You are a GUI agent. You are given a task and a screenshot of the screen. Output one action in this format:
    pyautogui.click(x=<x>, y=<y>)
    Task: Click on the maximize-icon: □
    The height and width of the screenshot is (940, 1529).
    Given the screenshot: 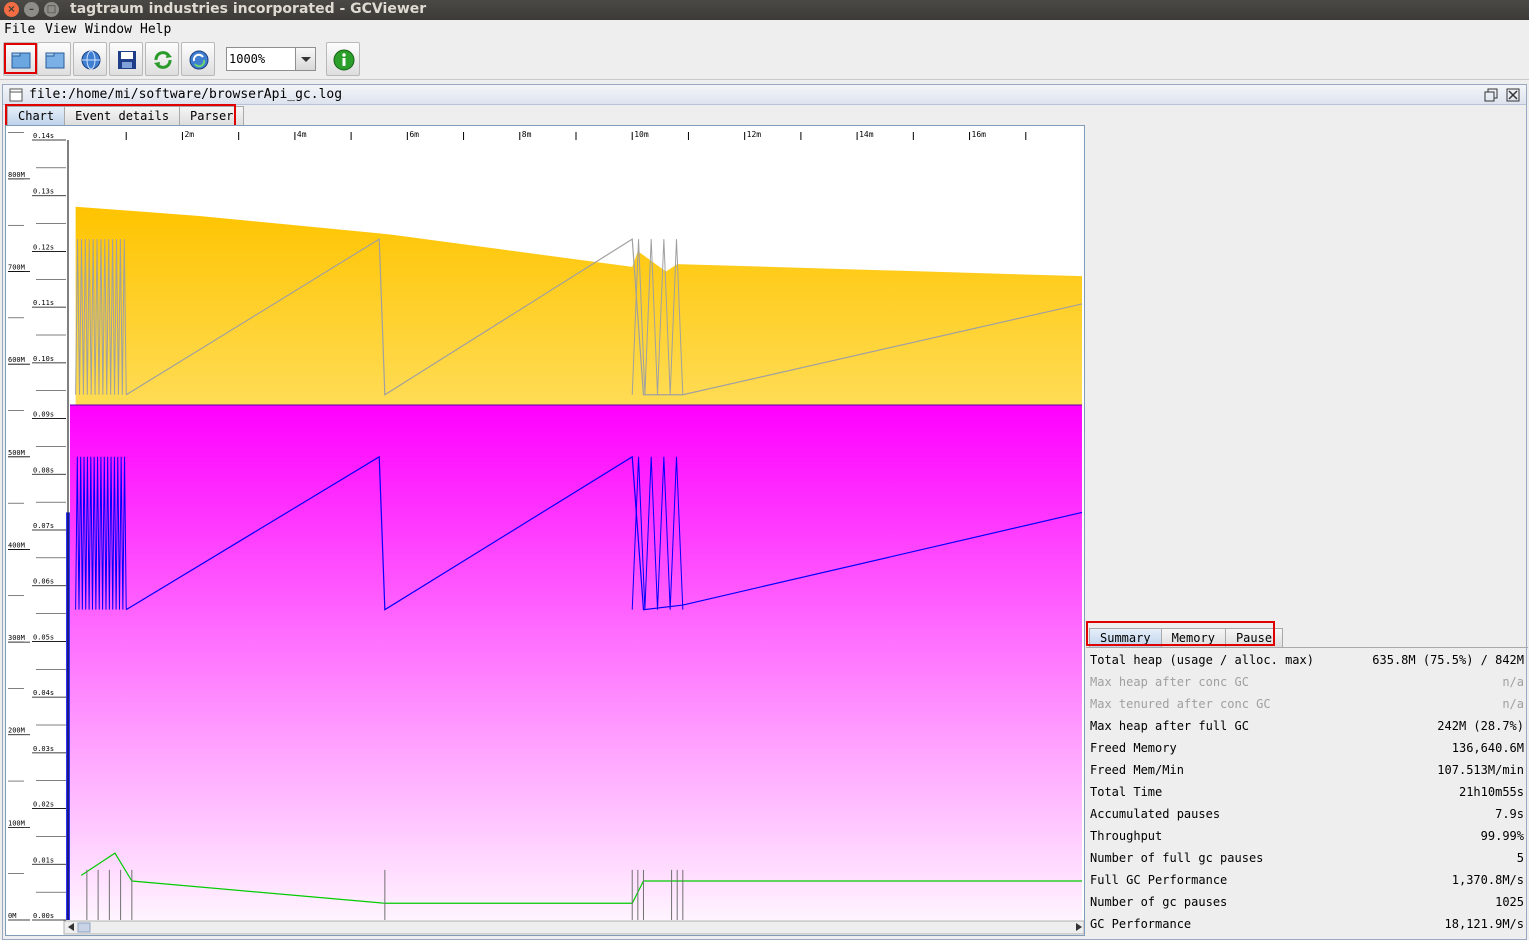 What is the action you would take?
    pyautogui.click(x=51, y=9)
    